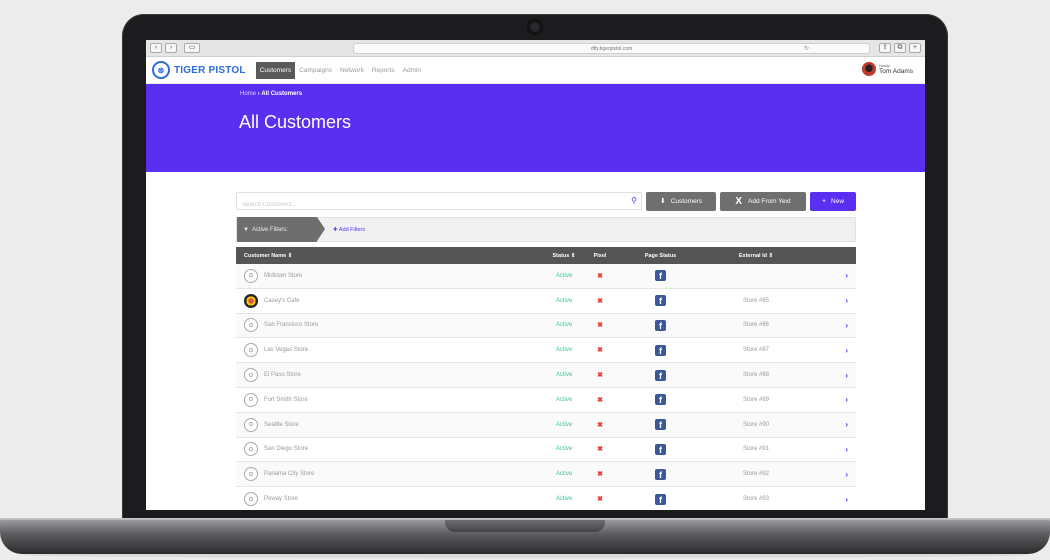 This screenshot has height=560, width=1050. What do you see at coordinates (546, 450) in the screenshot?
I see `table-row: ⊙ San Diego Store Active ✖ f Store #91 ›` at bounding box center [546, 450].